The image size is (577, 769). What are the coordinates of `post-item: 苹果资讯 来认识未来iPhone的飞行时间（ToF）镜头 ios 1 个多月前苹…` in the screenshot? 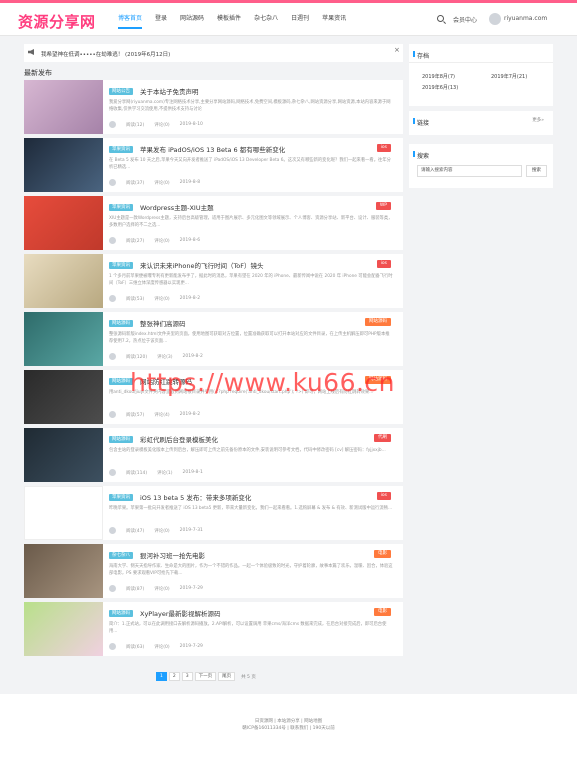 It's located at (213, 281).